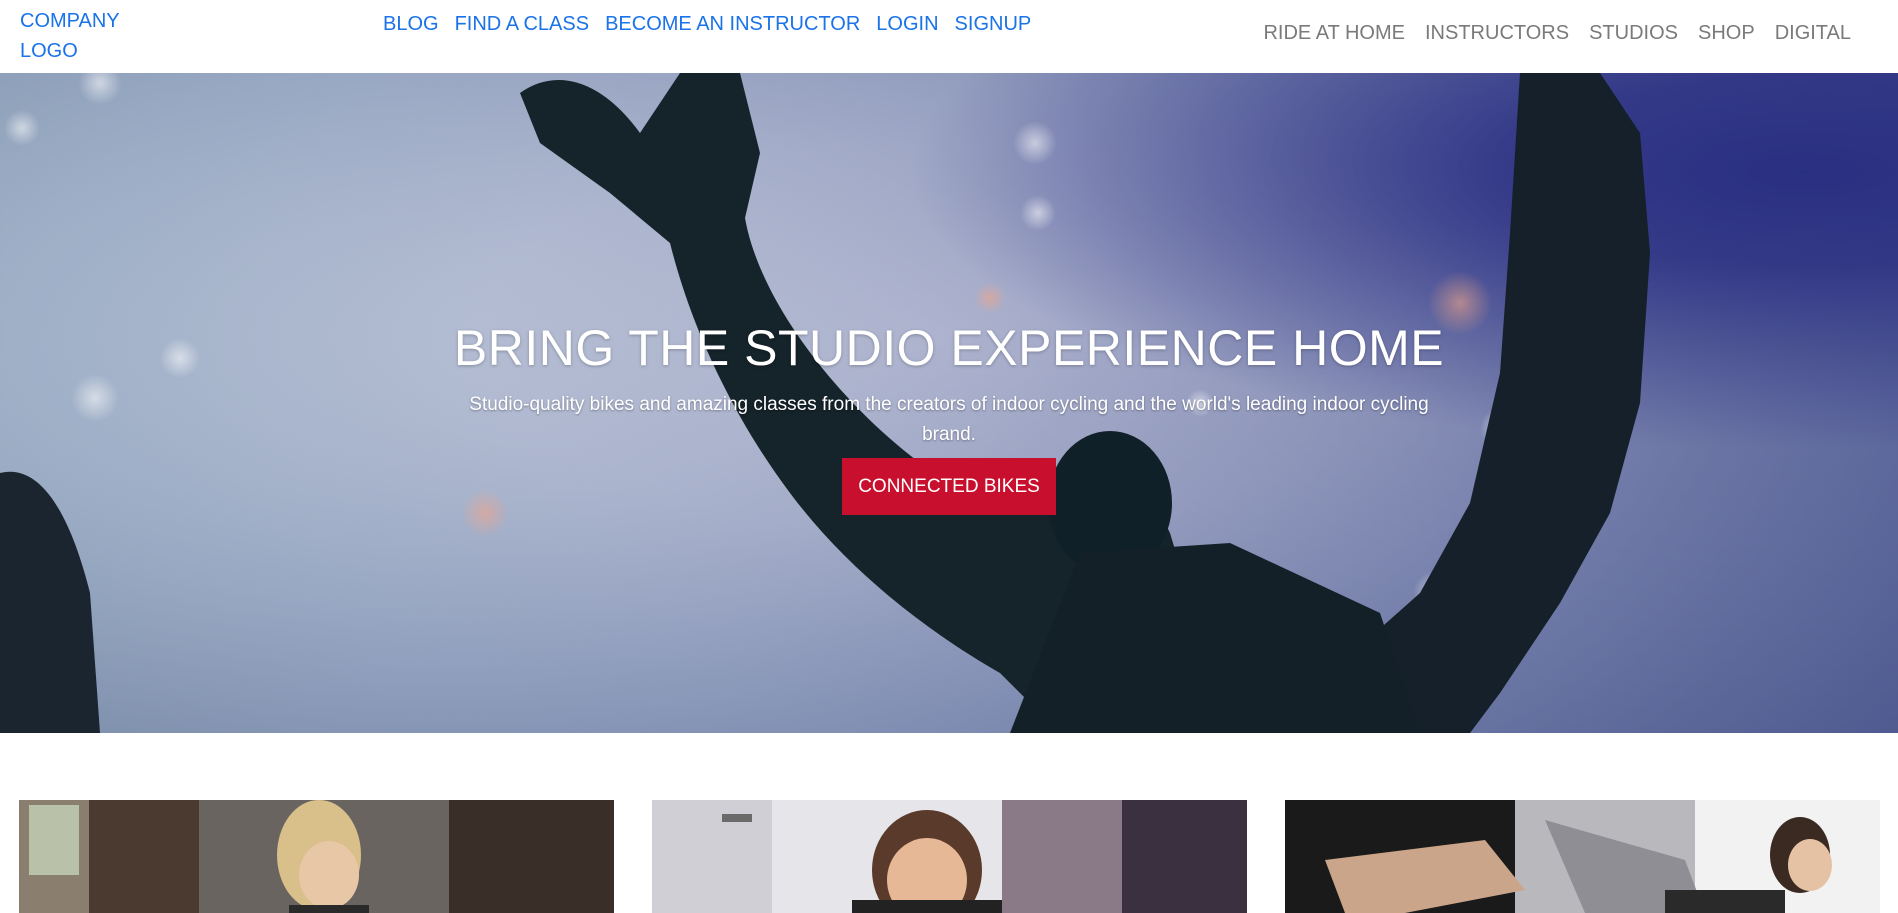  Describe the element at coordinates (1497, 33) in the screenshot. I see `nav-link-instructors: INSTRUCTORS` at that location.